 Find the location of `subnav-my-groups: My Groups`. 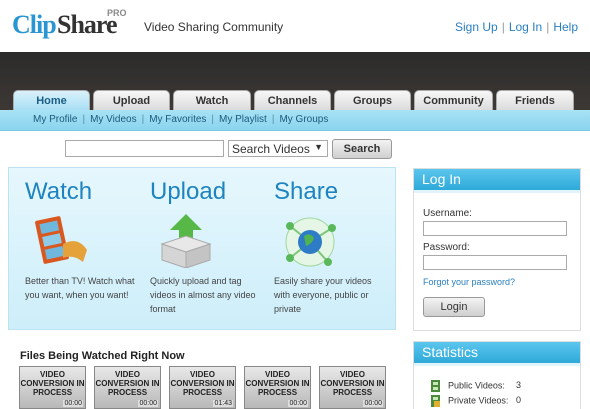

subnav-my-groups: My Groups is located at coordinates (303, 119).